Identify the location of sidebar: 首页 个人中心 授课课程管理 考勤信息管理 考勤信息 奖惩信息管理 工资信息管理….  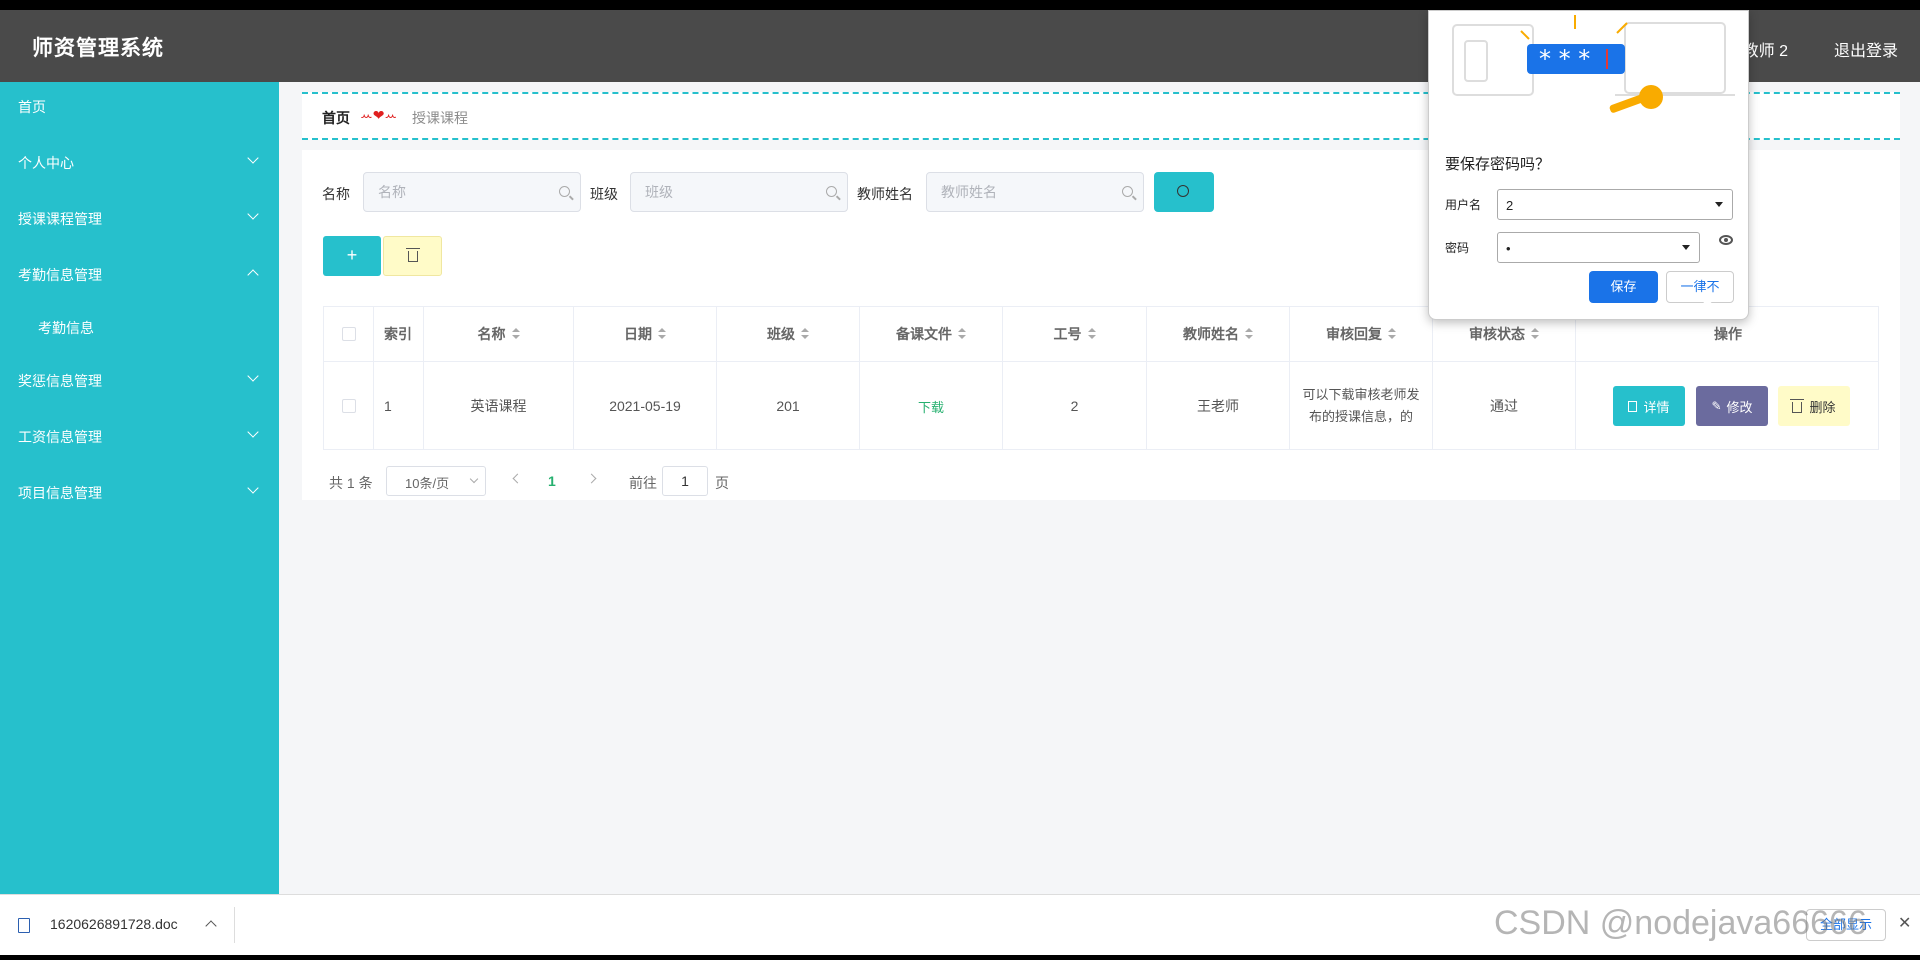
(139, 488).